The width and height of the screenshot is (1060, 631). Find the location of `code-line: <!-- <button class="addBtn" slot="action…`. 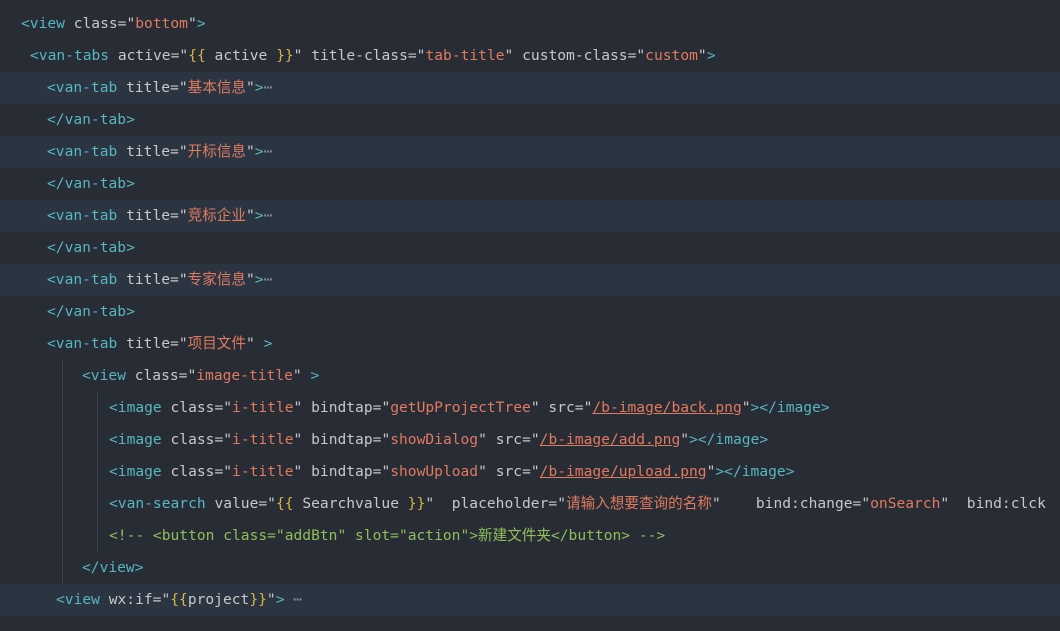

code-line: <!-- <button class="addBtn" slot="action… is located at coordinates (530, 536).